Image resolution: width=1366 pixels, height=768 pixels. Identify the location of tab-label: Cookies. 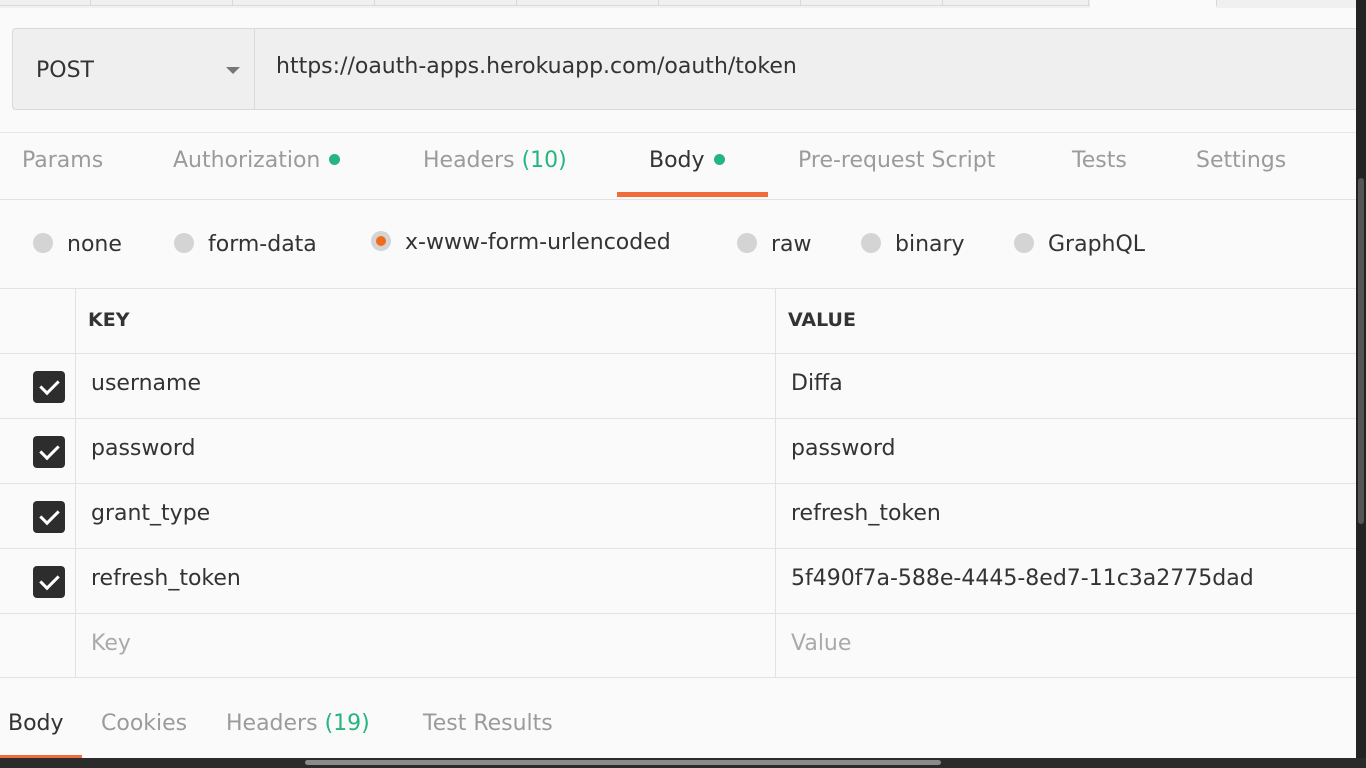
(144, 723).